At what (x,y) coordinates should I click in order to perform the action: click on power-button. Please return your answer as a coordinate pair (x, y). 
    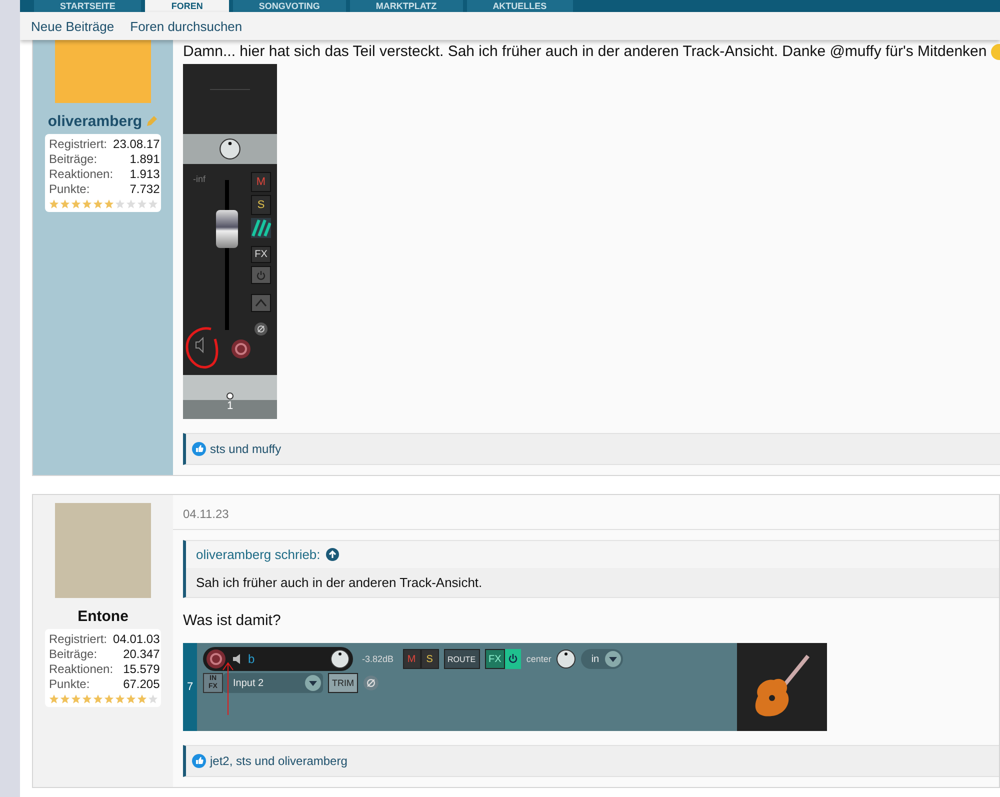
    Looking at the image, I should click on (261, 275).